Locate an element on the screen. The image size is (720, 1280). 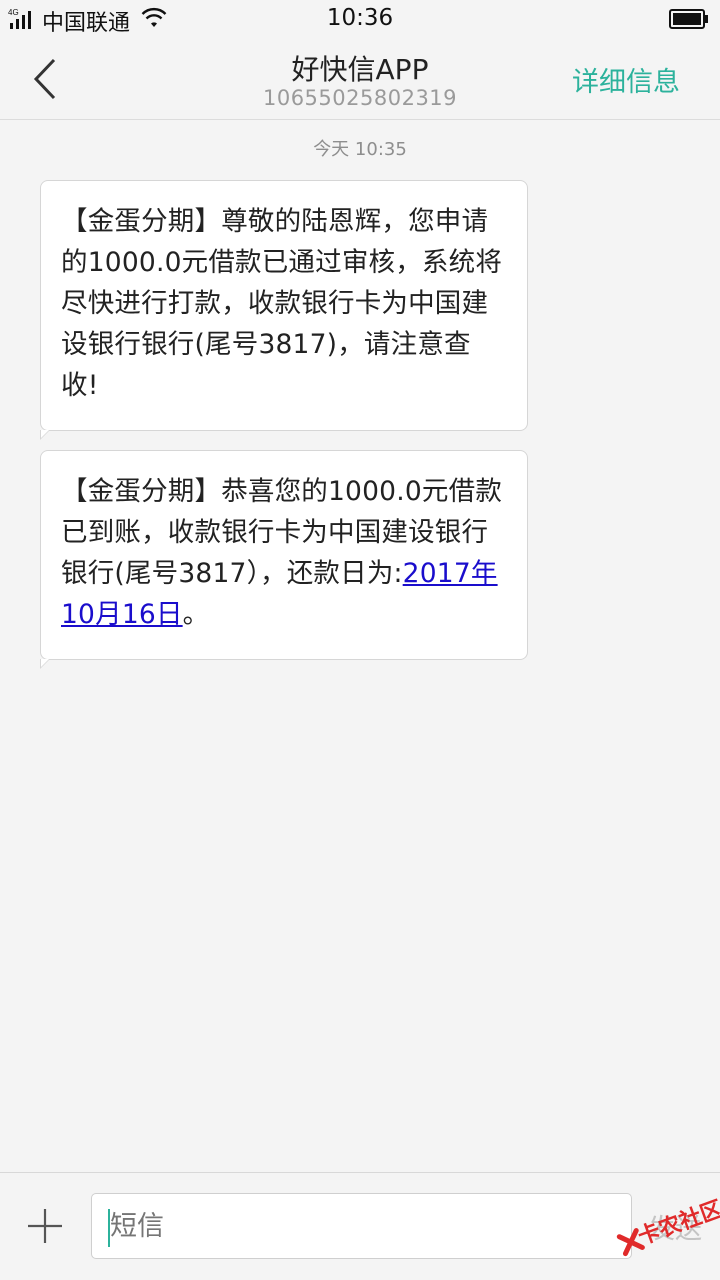
battery-icon is located at coordinates (688, 19).